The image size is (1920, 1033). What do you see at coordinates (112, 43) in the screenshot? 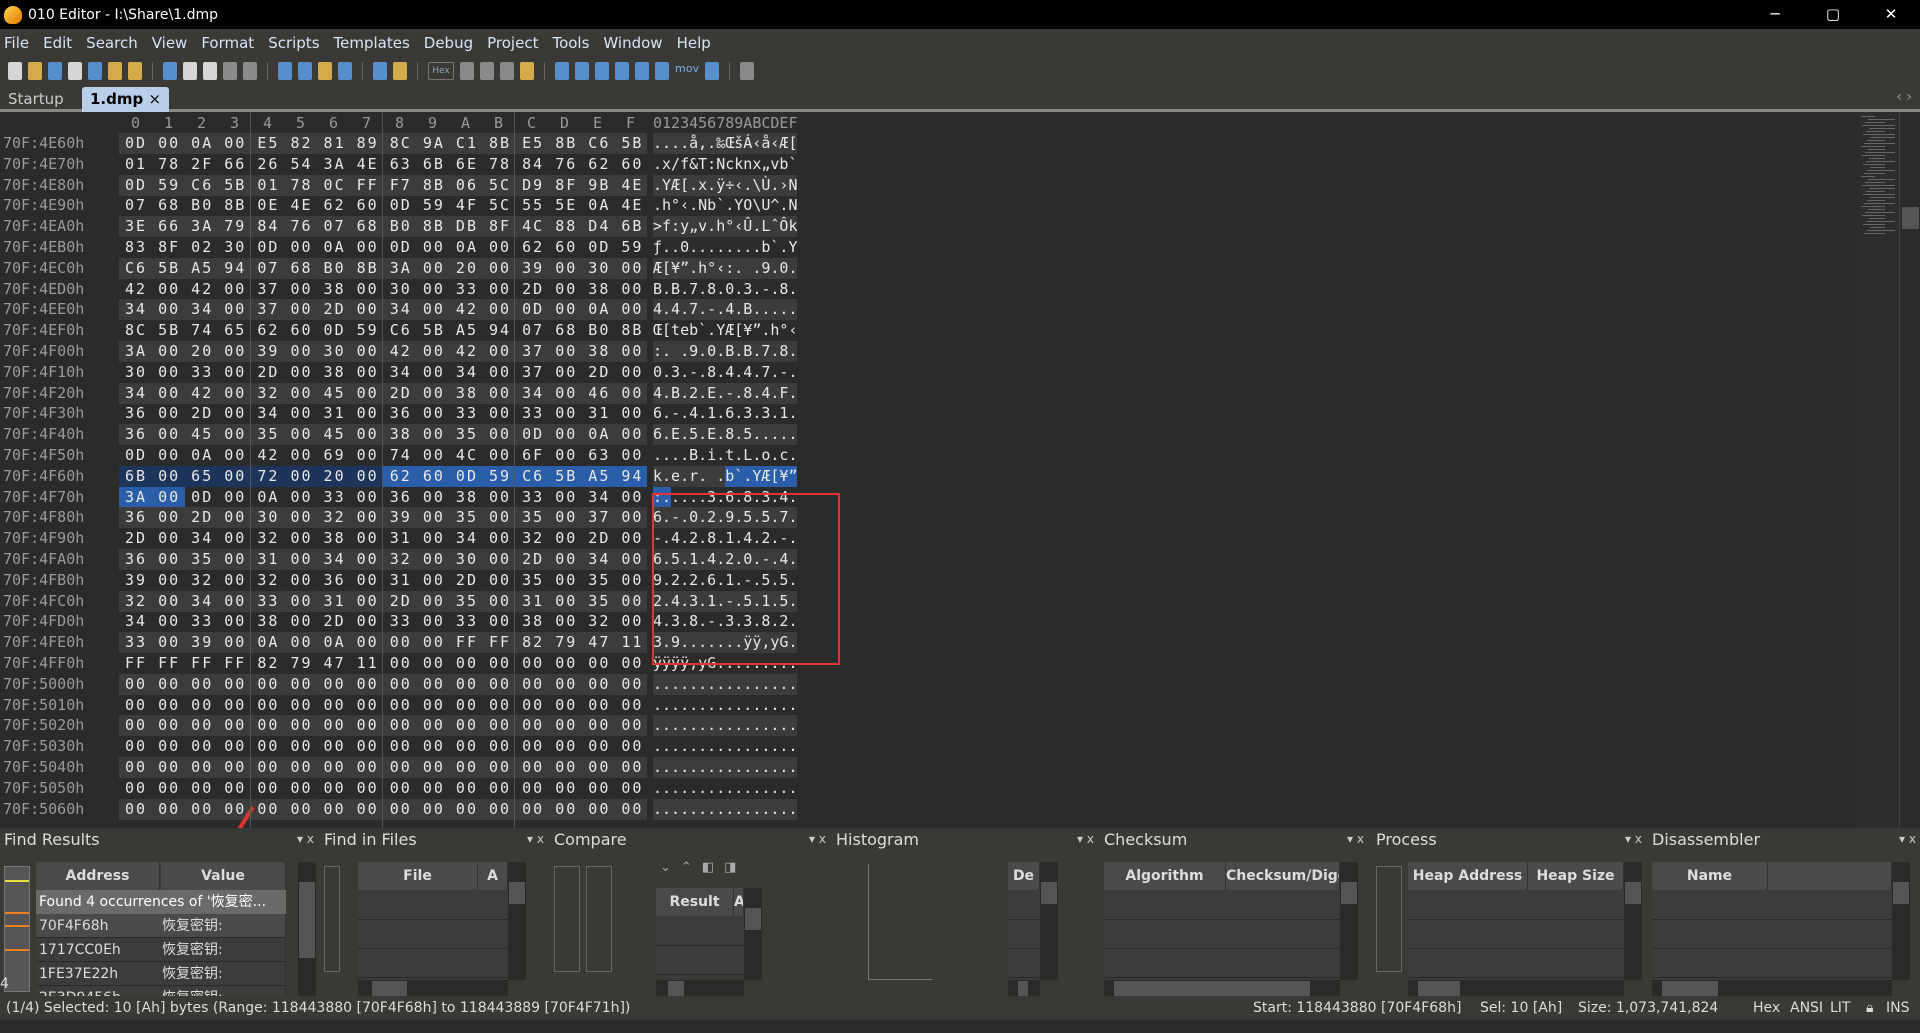
I see `menu-search: Search` at bounding box center [112, 43].